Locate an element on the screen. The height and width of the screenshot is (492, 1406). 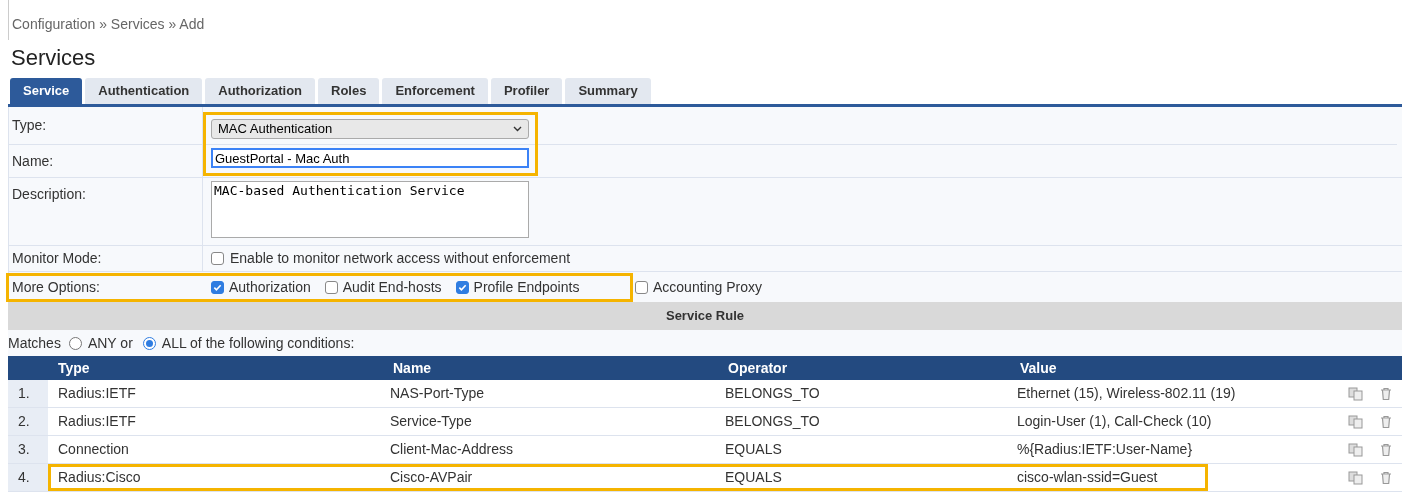
table-cell-text: Radius:Cisco is located at coordinates (99, 477).